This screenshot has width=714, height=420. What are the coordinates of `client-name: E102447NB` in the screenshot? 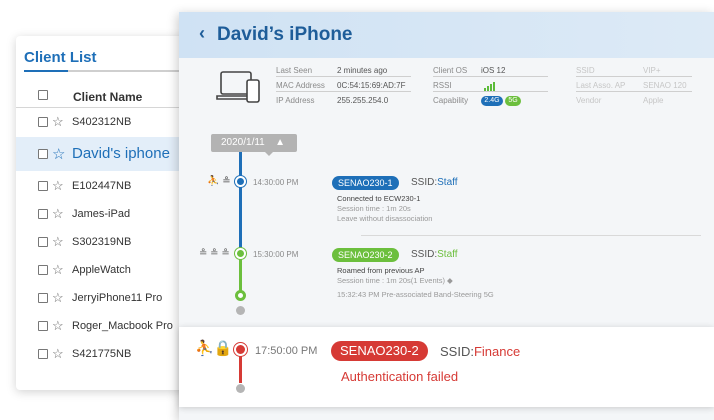 It's located at (102, 186).